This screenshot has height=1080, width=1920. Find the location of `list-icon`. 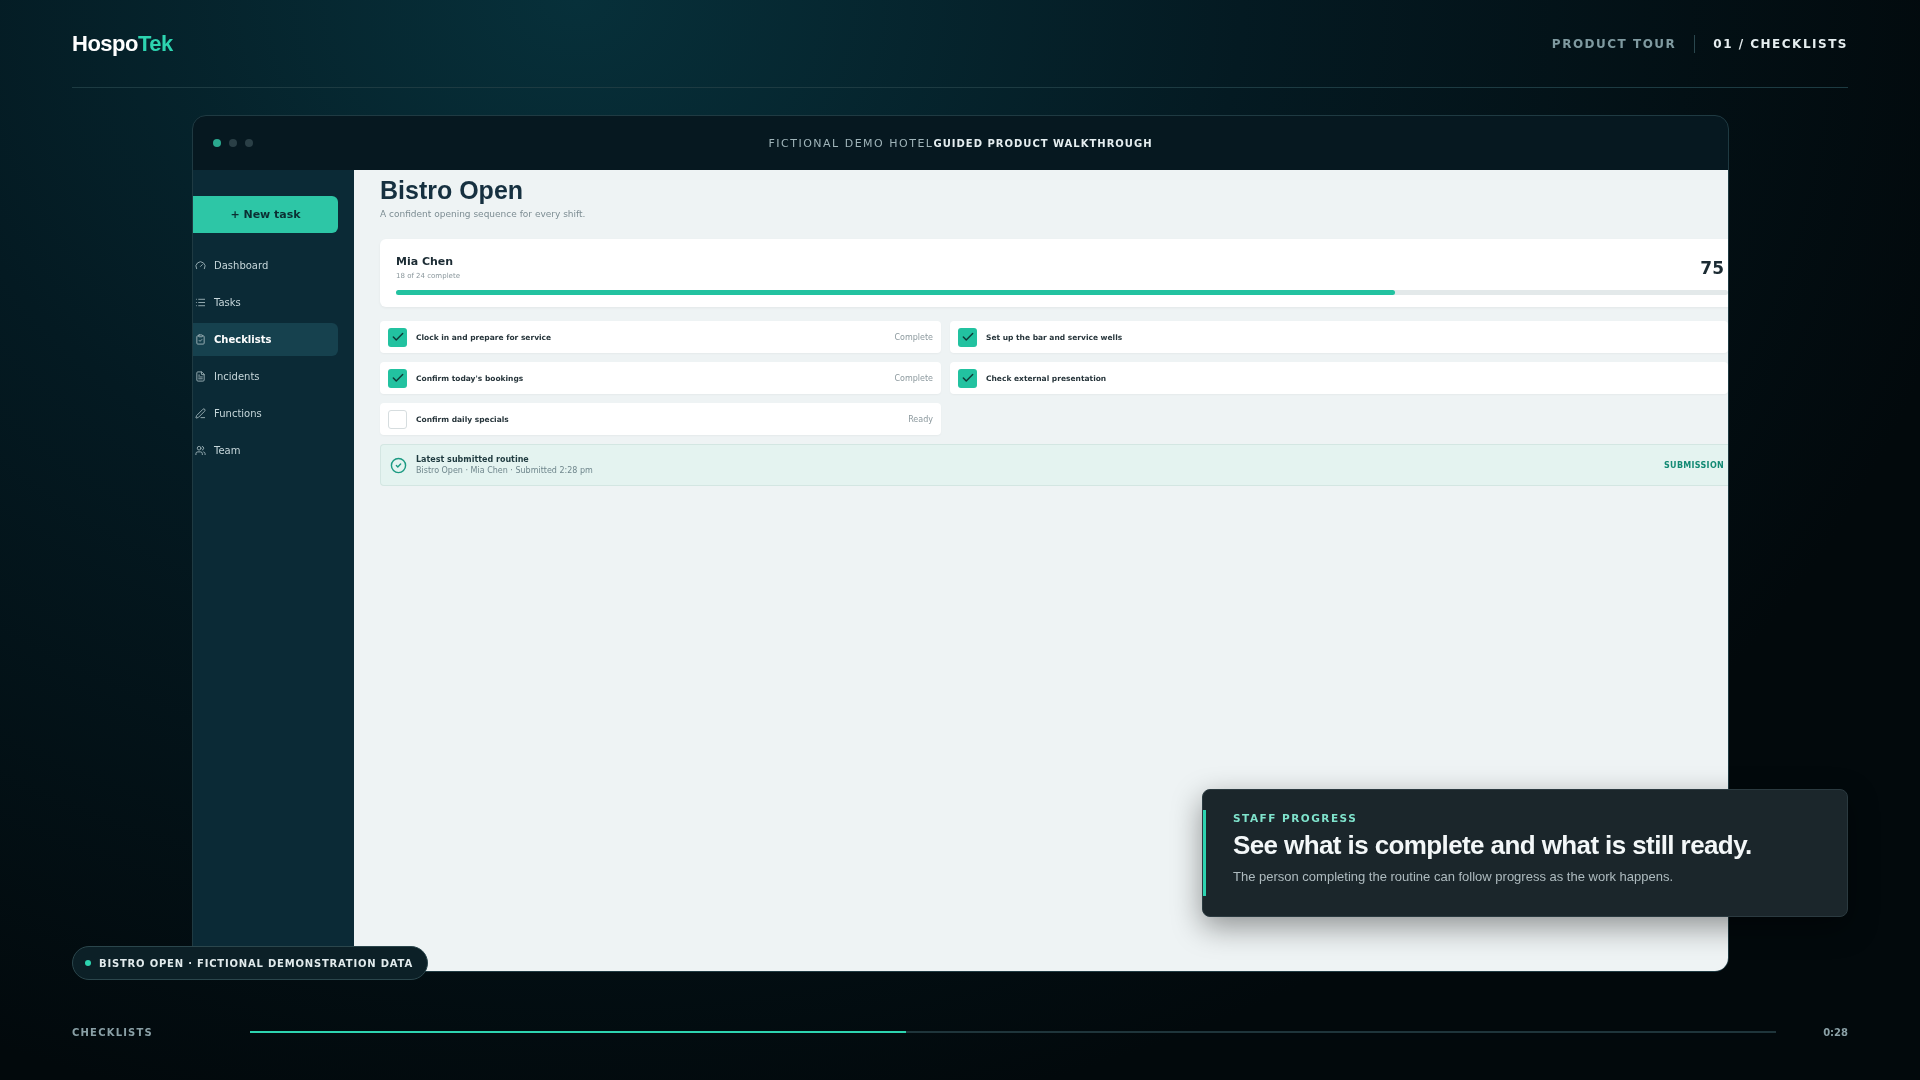

list-icon is located at coordinates (200, 302).